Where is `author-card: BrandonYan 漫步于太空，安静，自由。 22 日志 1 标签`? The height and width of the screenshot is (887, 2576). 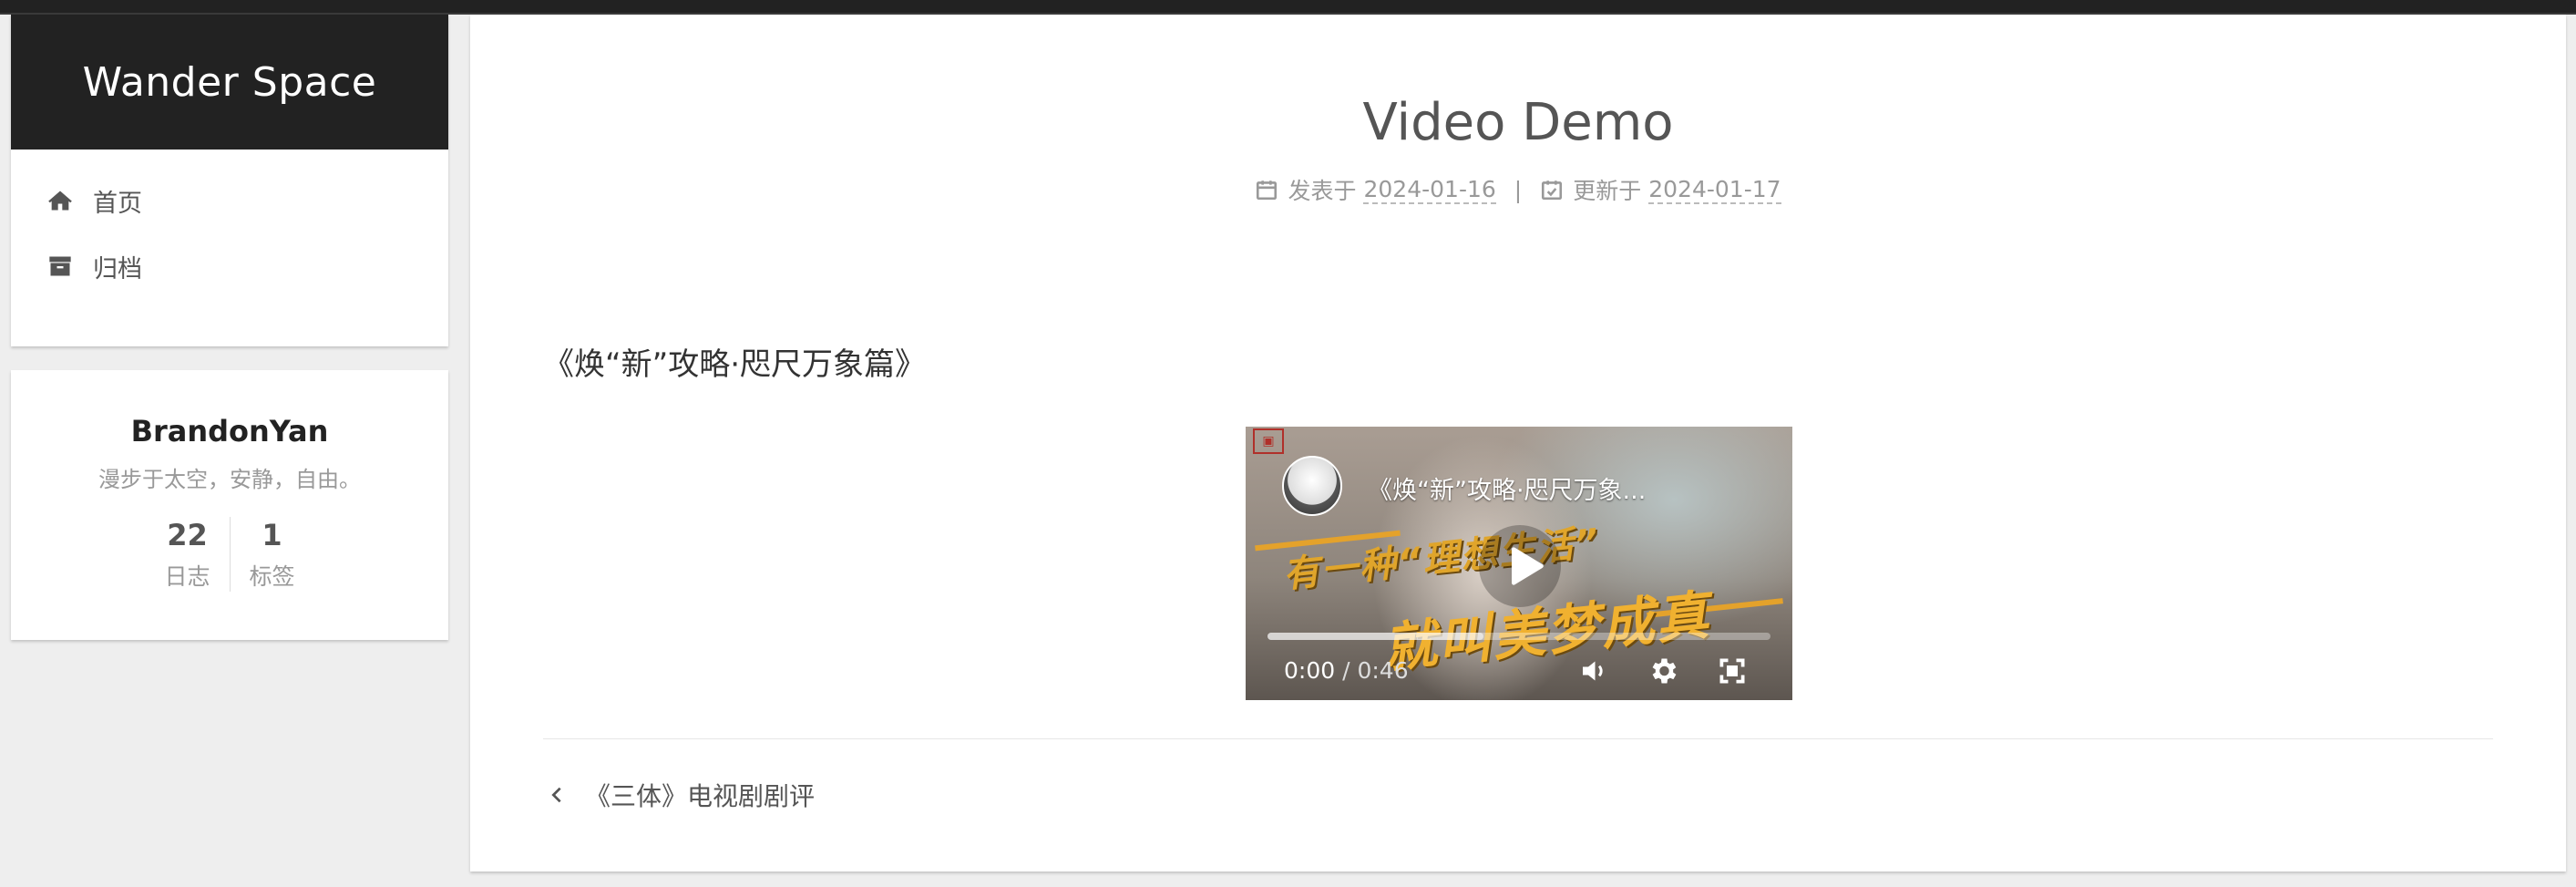 author-card: BrandonYan 漫步于太空，安静，自由。 22 日志 1 标签 is located at coordinates (230, 505).